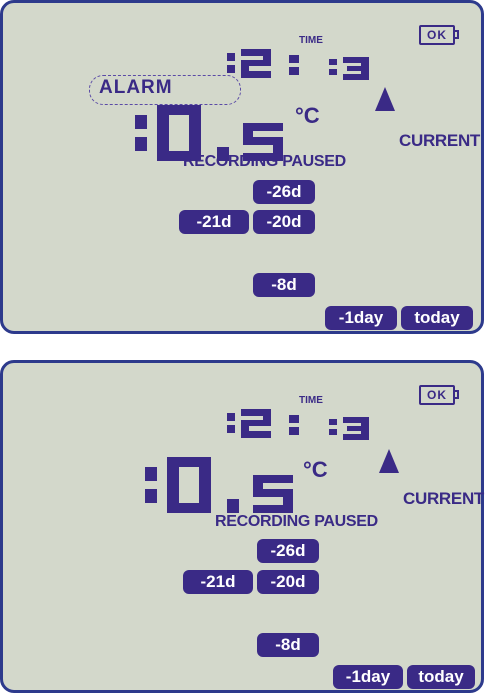  What do you see at coordinates (136, 87) in the screenshot?
I see `alarm-indicator: ALARM` at bounding box center [136, 87].